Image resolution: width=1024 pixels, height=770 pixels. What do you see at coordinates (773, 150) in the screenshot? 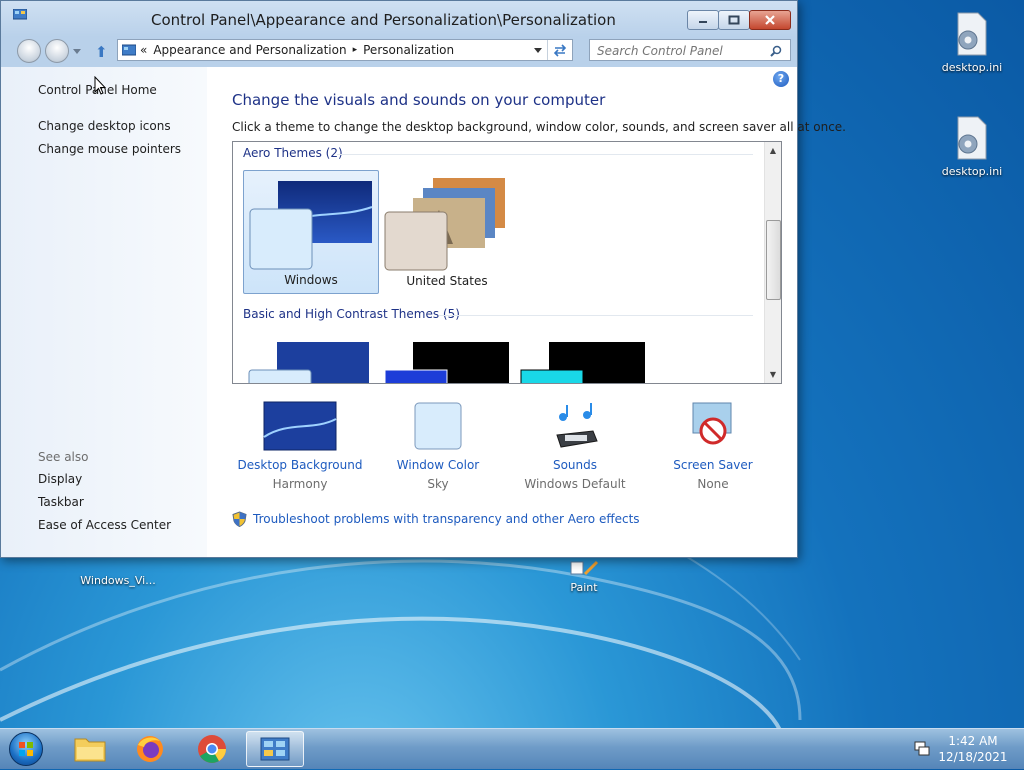
I see `scroll-up-icon: ▲` at bounding box center [773, 150].